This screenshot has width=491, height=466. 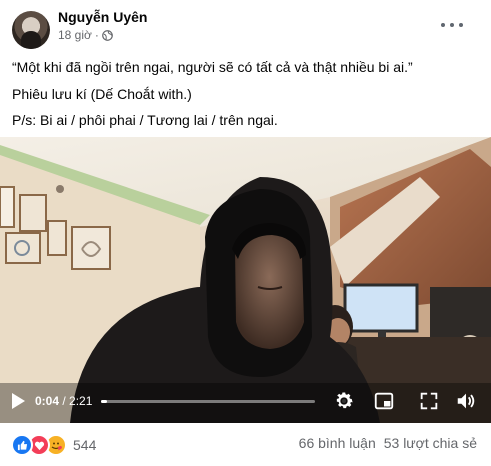 I want to click on video-time: 0:04 / 2:21, so click(x=63, y=401).